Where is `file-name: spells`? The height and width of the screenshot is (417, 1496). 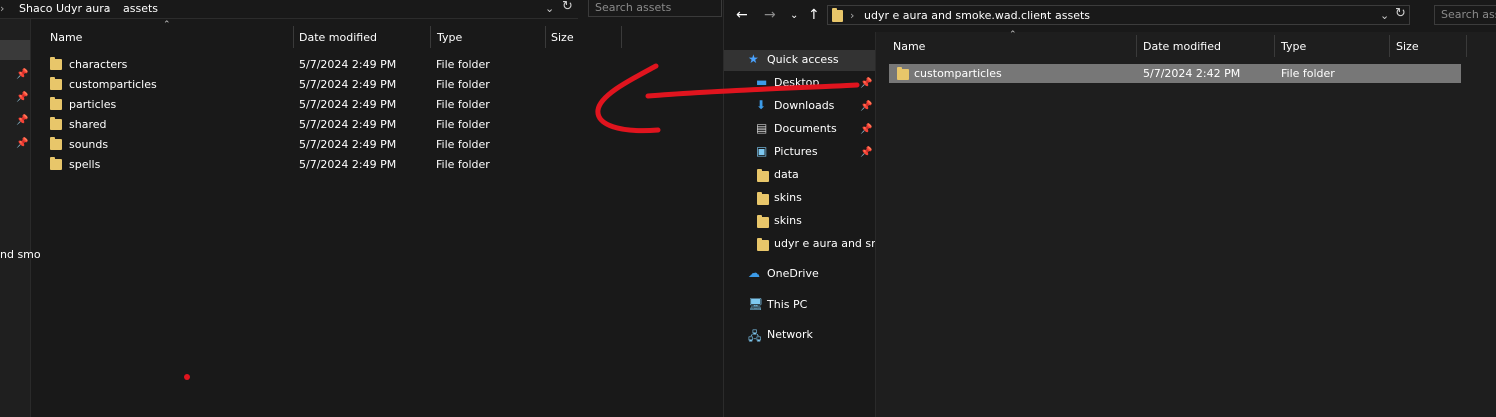
file-name: spells is located at coordinates (85, 164).